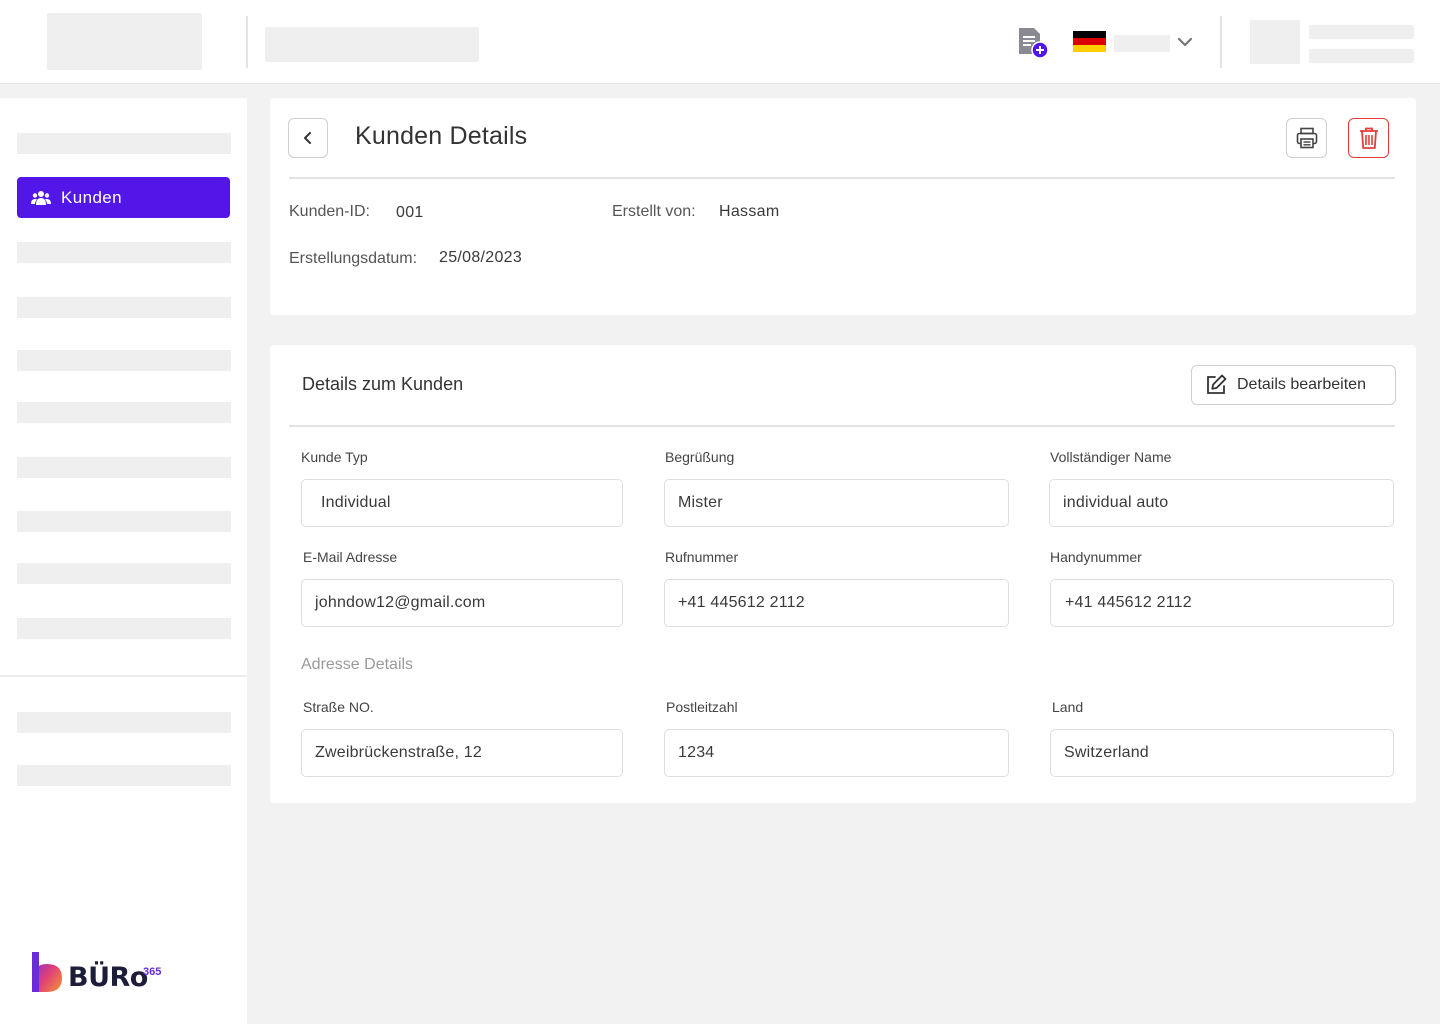 The width and height of the screenshot is (1440, 1024). What do you see at coordinates (1142, 43) in the screenshot?
I see `language-placeholder` at bounding box center [1142, 43].